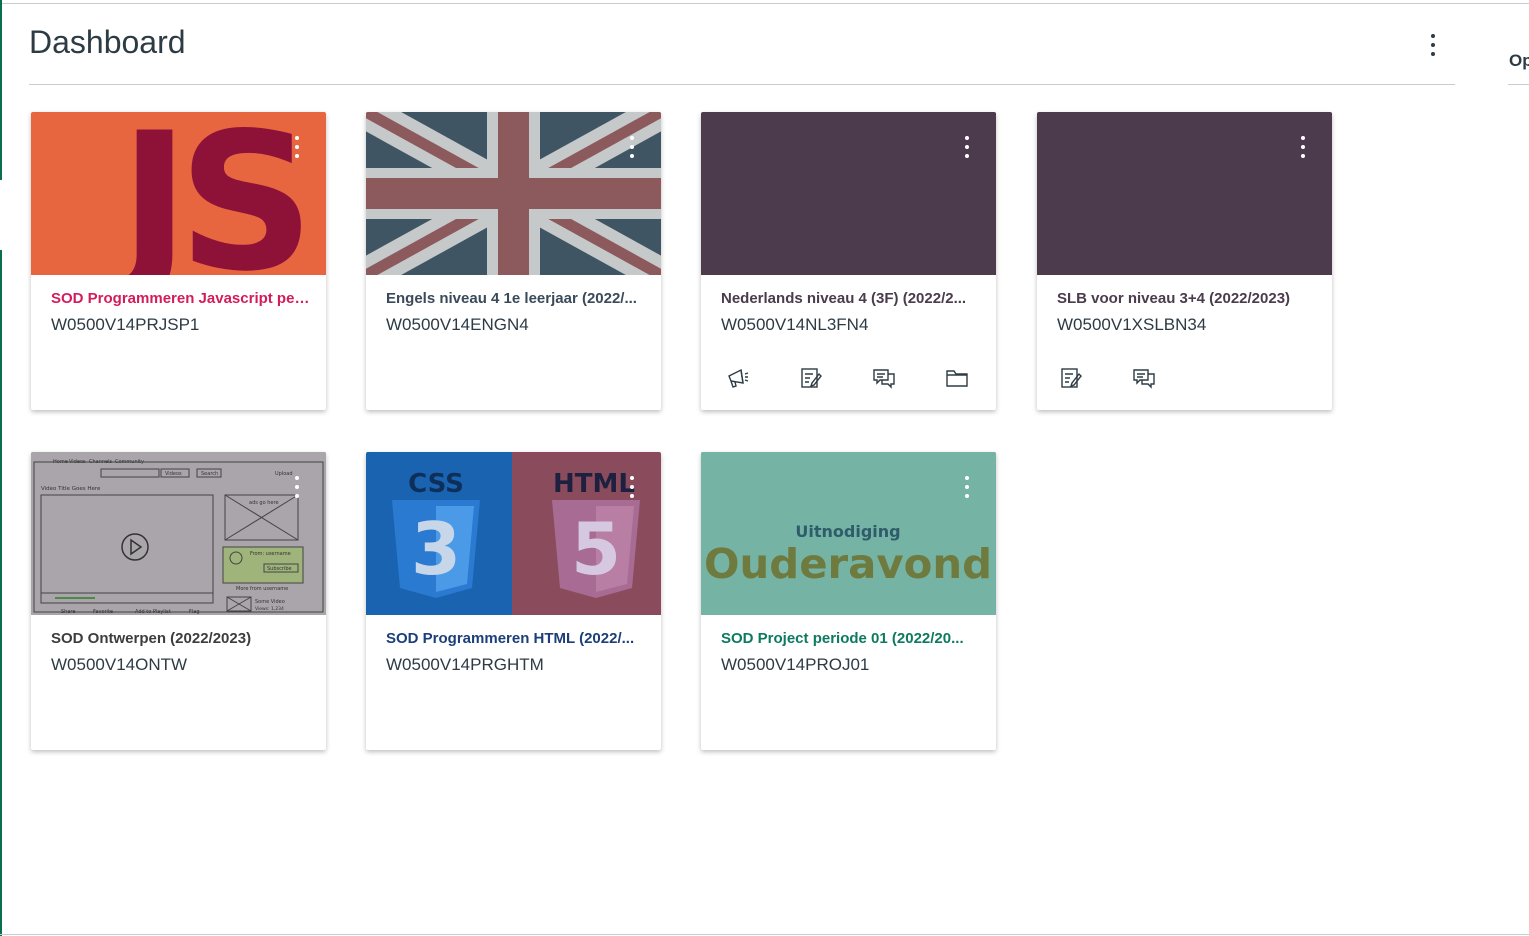 This screenshot has height=936, width=1529. Describe the element at coordinates (764, 3) in the screenshot. I see `top-border` at that location.